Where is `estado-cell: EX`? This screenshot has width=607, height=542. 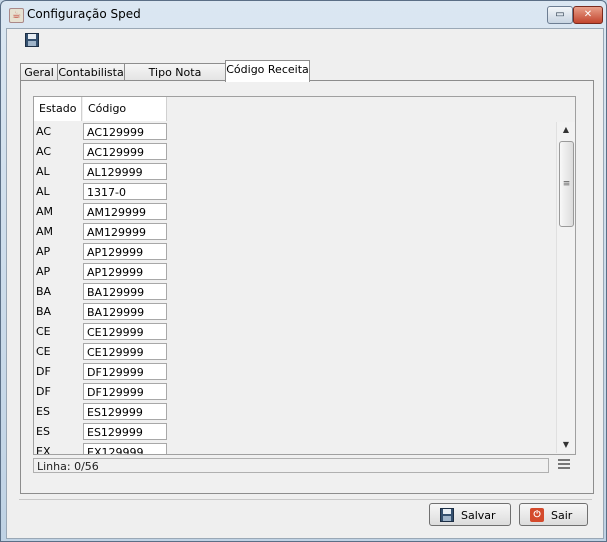 estado-cell: EX is located at coordinates (58, 448).